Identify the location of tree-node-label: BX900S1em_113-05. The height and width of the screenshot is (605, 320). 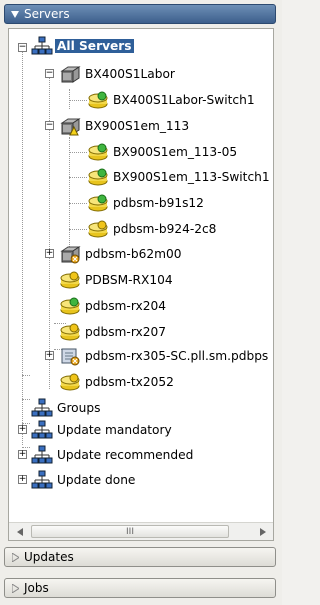
(175, 152).